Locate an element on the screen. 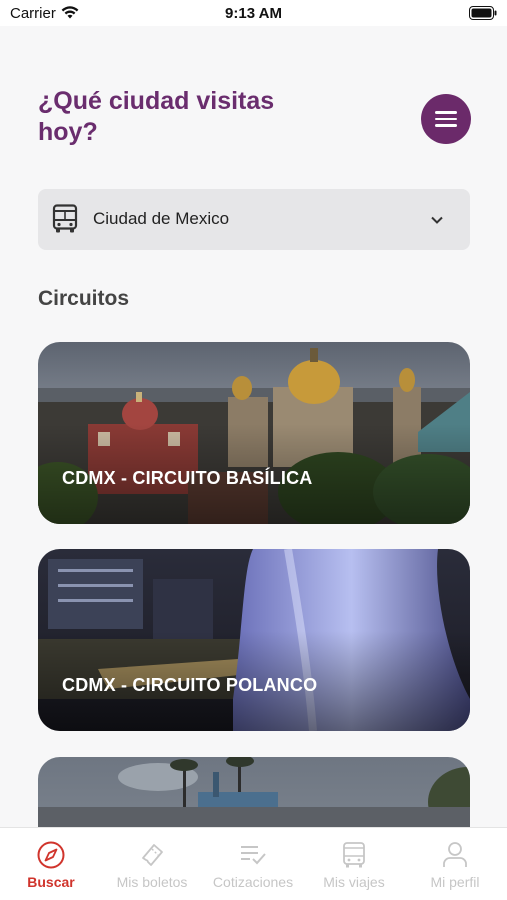 The width and height of the screenshot is (507, 900). section-title: Circuitos is located at coordinates (84, 298).